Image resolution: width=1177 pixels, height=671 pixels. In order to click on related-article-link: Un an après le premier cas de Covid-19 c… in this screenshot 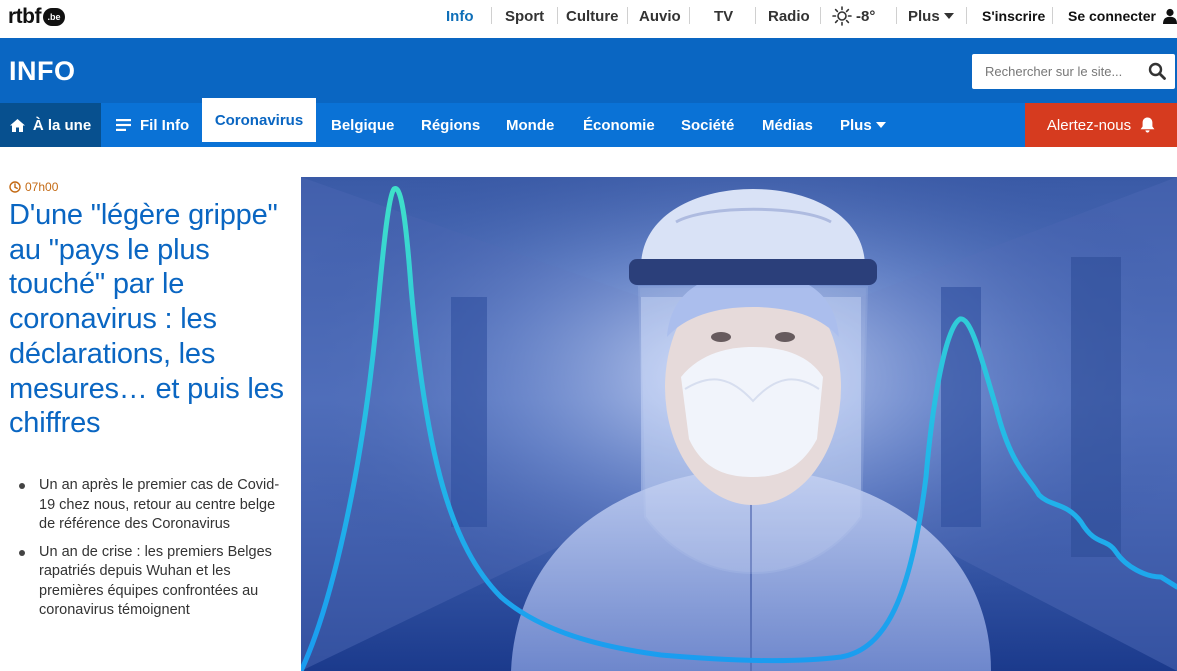, I will do `click(153, 505)`.